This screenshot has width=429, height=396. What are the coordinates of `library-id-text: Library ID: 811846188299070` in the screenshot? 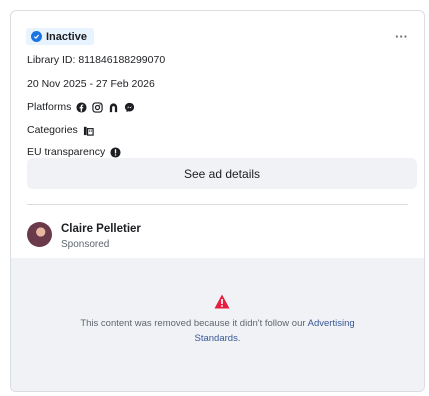 It's located at (96, 60).